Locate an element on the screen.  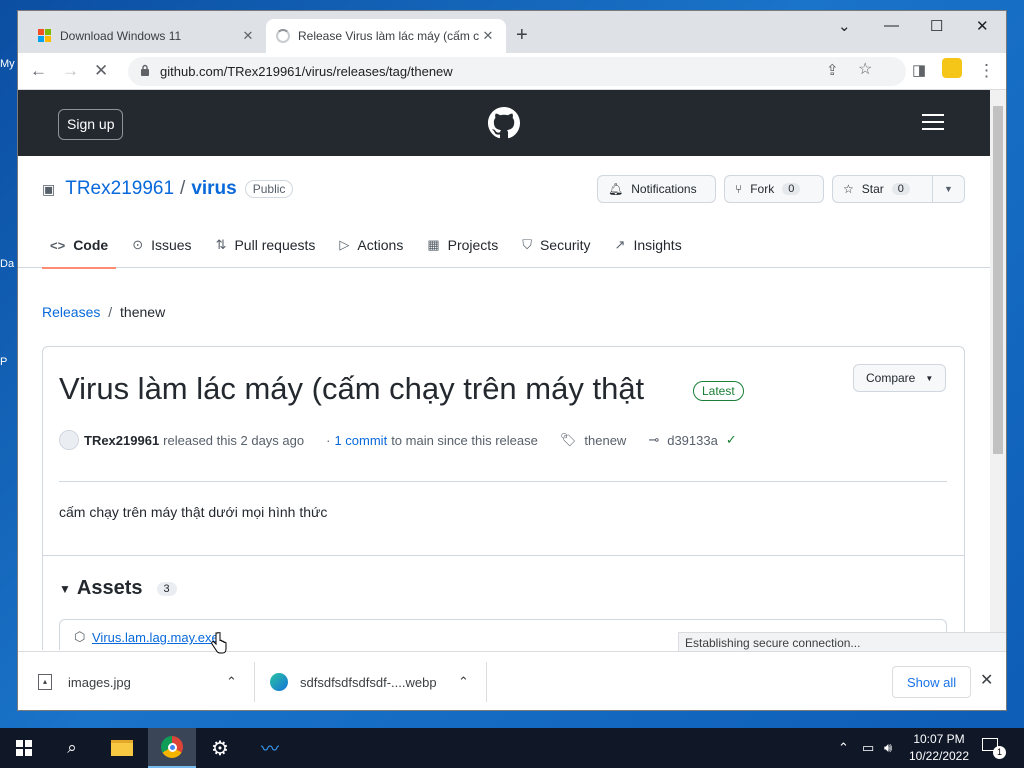
share-icon: ⇪ is located at coordinates (832, 71).